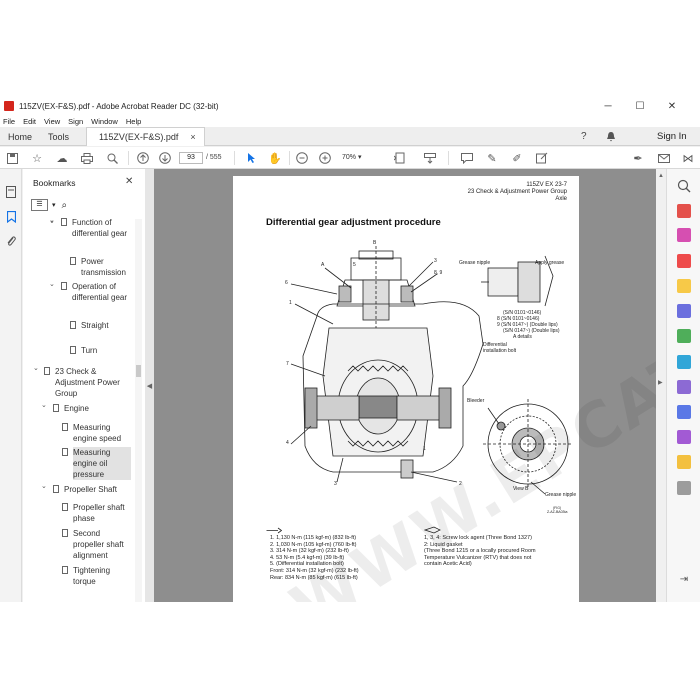  Describe the element at coordinates (542, 158) in the screenshot. I see `fill-sign-icon` at that location.